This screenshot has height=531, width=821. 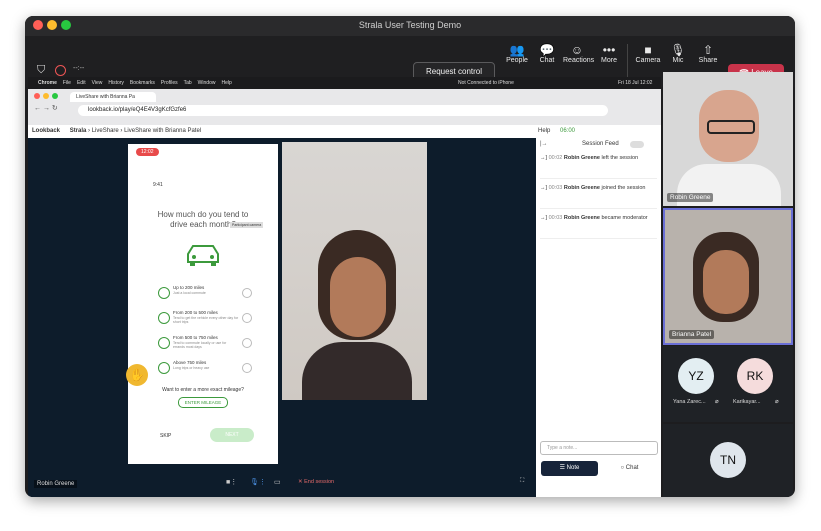 I want to click on presenter-label: Robin Greene, so click(x=56, y=484).